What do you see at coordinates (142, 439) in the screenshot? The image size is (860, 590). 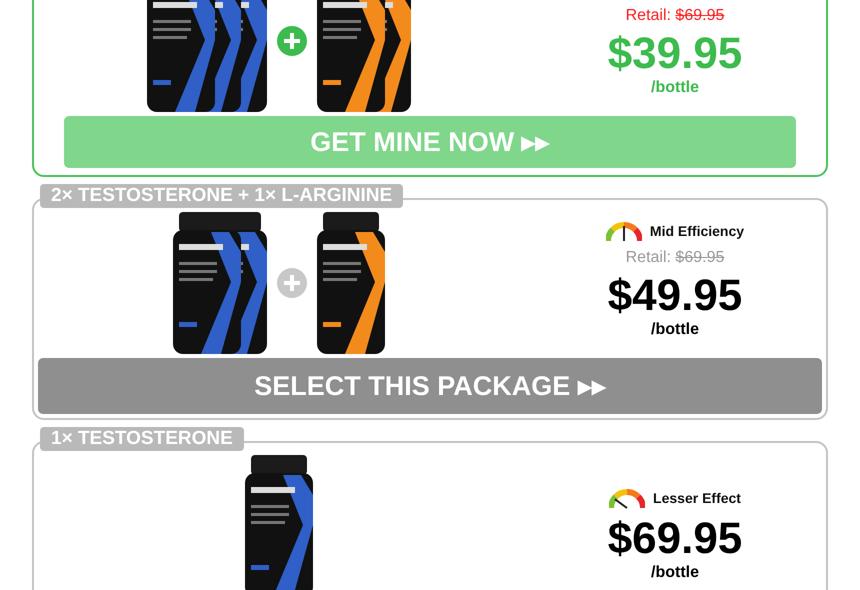 I see `package-title: 1× TESTOSTERONE` at bounding box center [142, 439].